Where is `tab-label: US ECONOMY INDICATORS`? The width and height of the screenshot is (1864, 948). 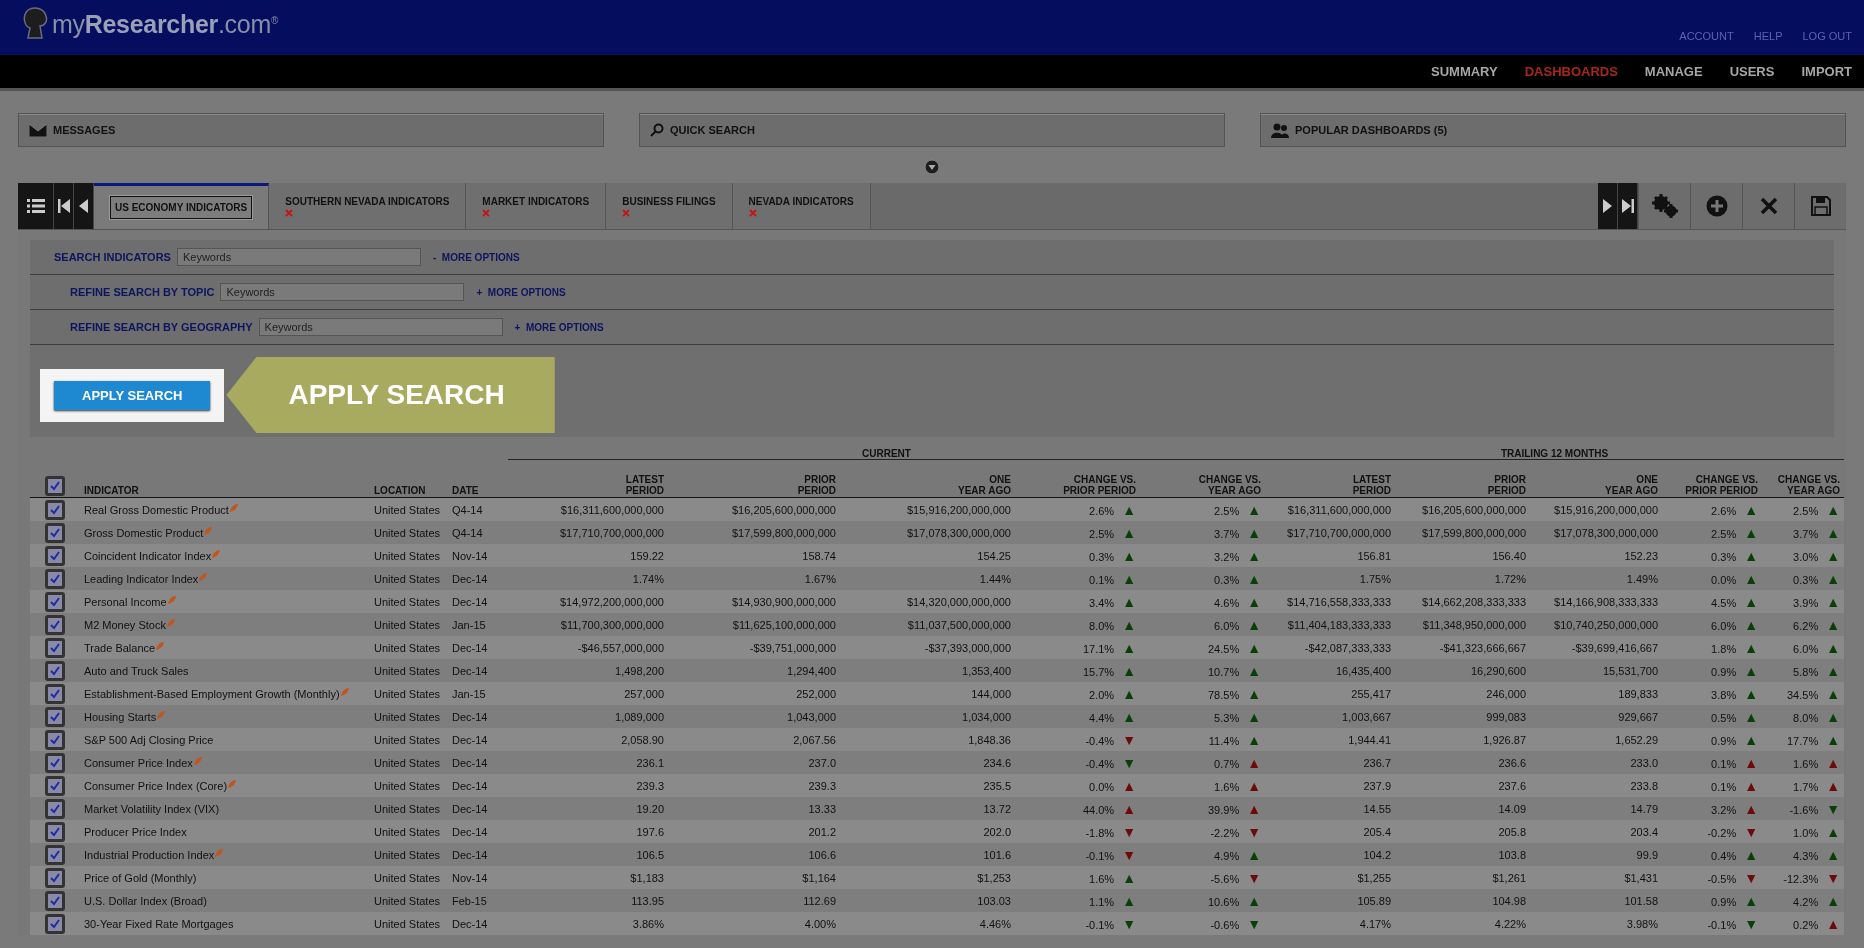
tab-label: US ECONOMY INDICATORS is located at coordinates (181, 207).